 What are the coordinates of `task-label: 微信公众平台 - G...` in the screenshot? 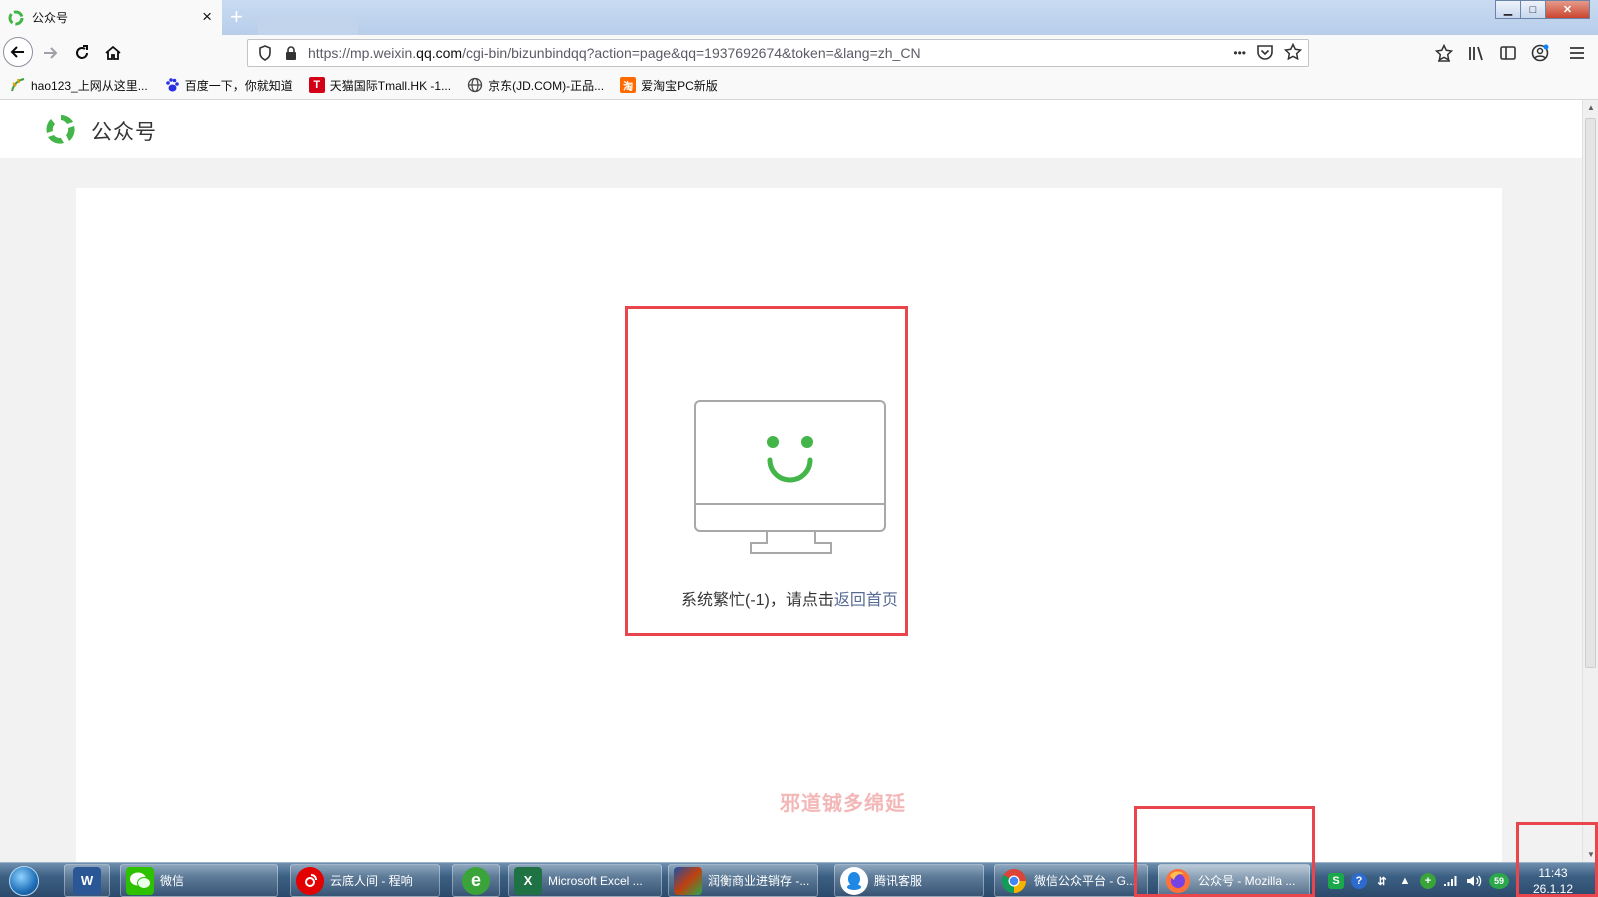 It's located at (1085, 881).